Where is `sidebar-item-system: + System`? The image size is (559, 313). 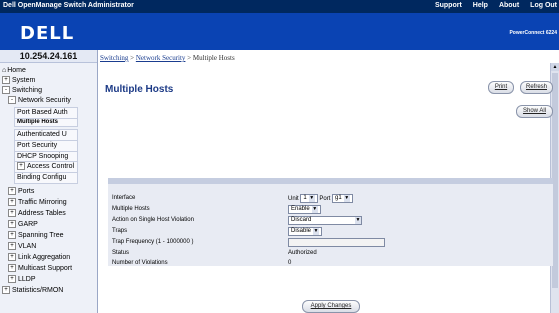
sidebar-item-system: + System is located at coordinates (18, 81).